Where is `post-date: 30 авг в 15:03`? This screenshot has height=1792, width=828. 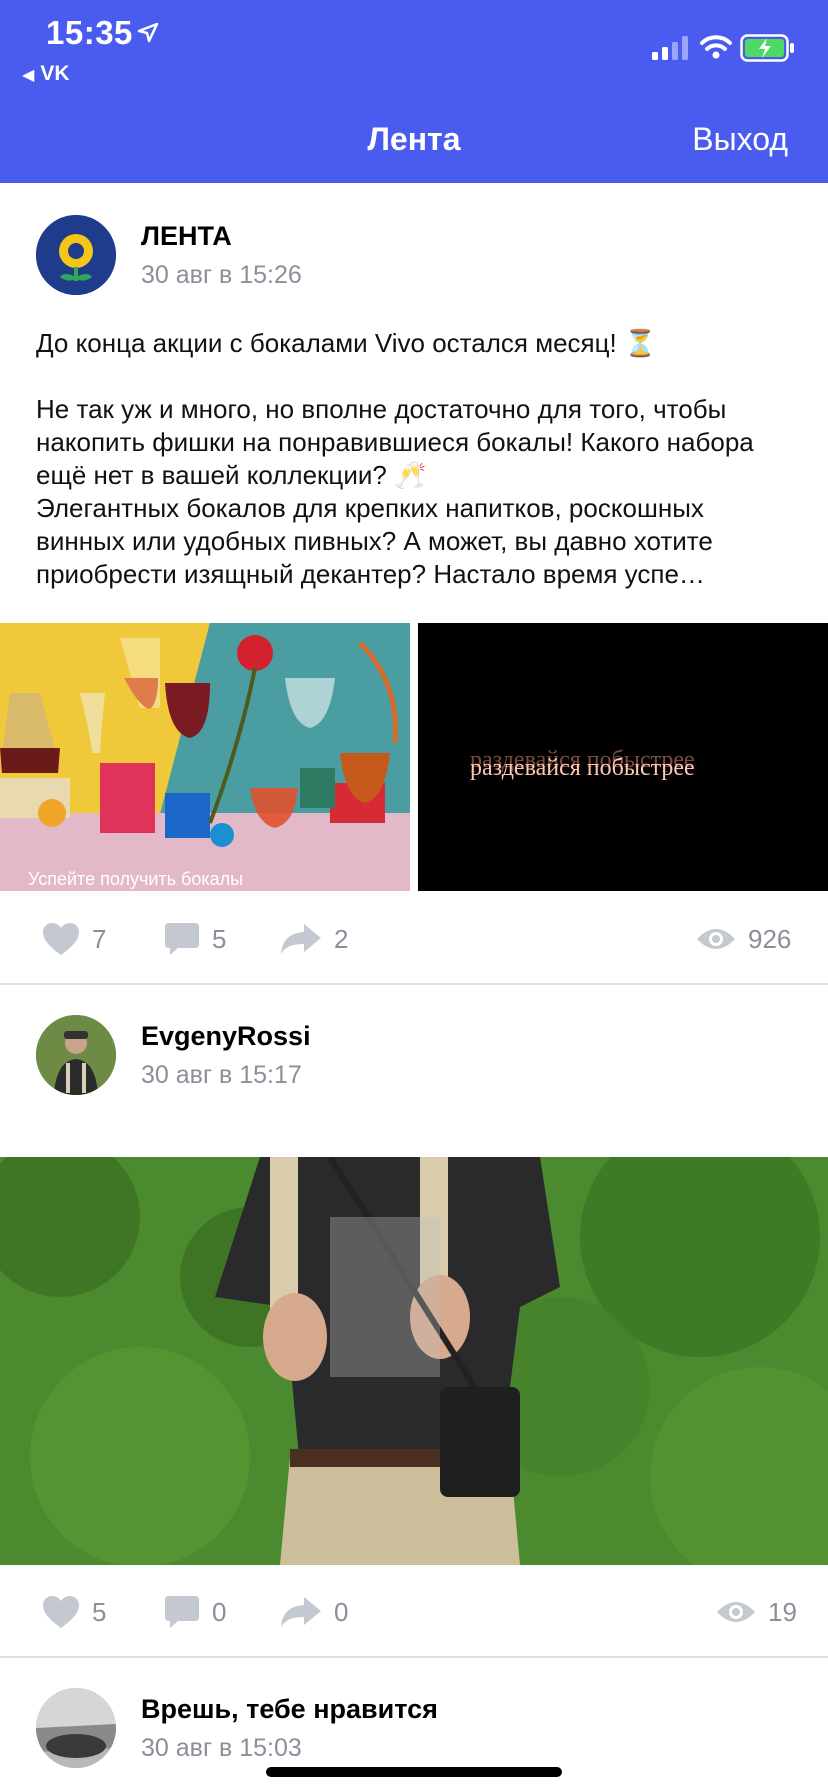
post-date: 30 авг в 15:03 is located at coordinates (221, 1748).